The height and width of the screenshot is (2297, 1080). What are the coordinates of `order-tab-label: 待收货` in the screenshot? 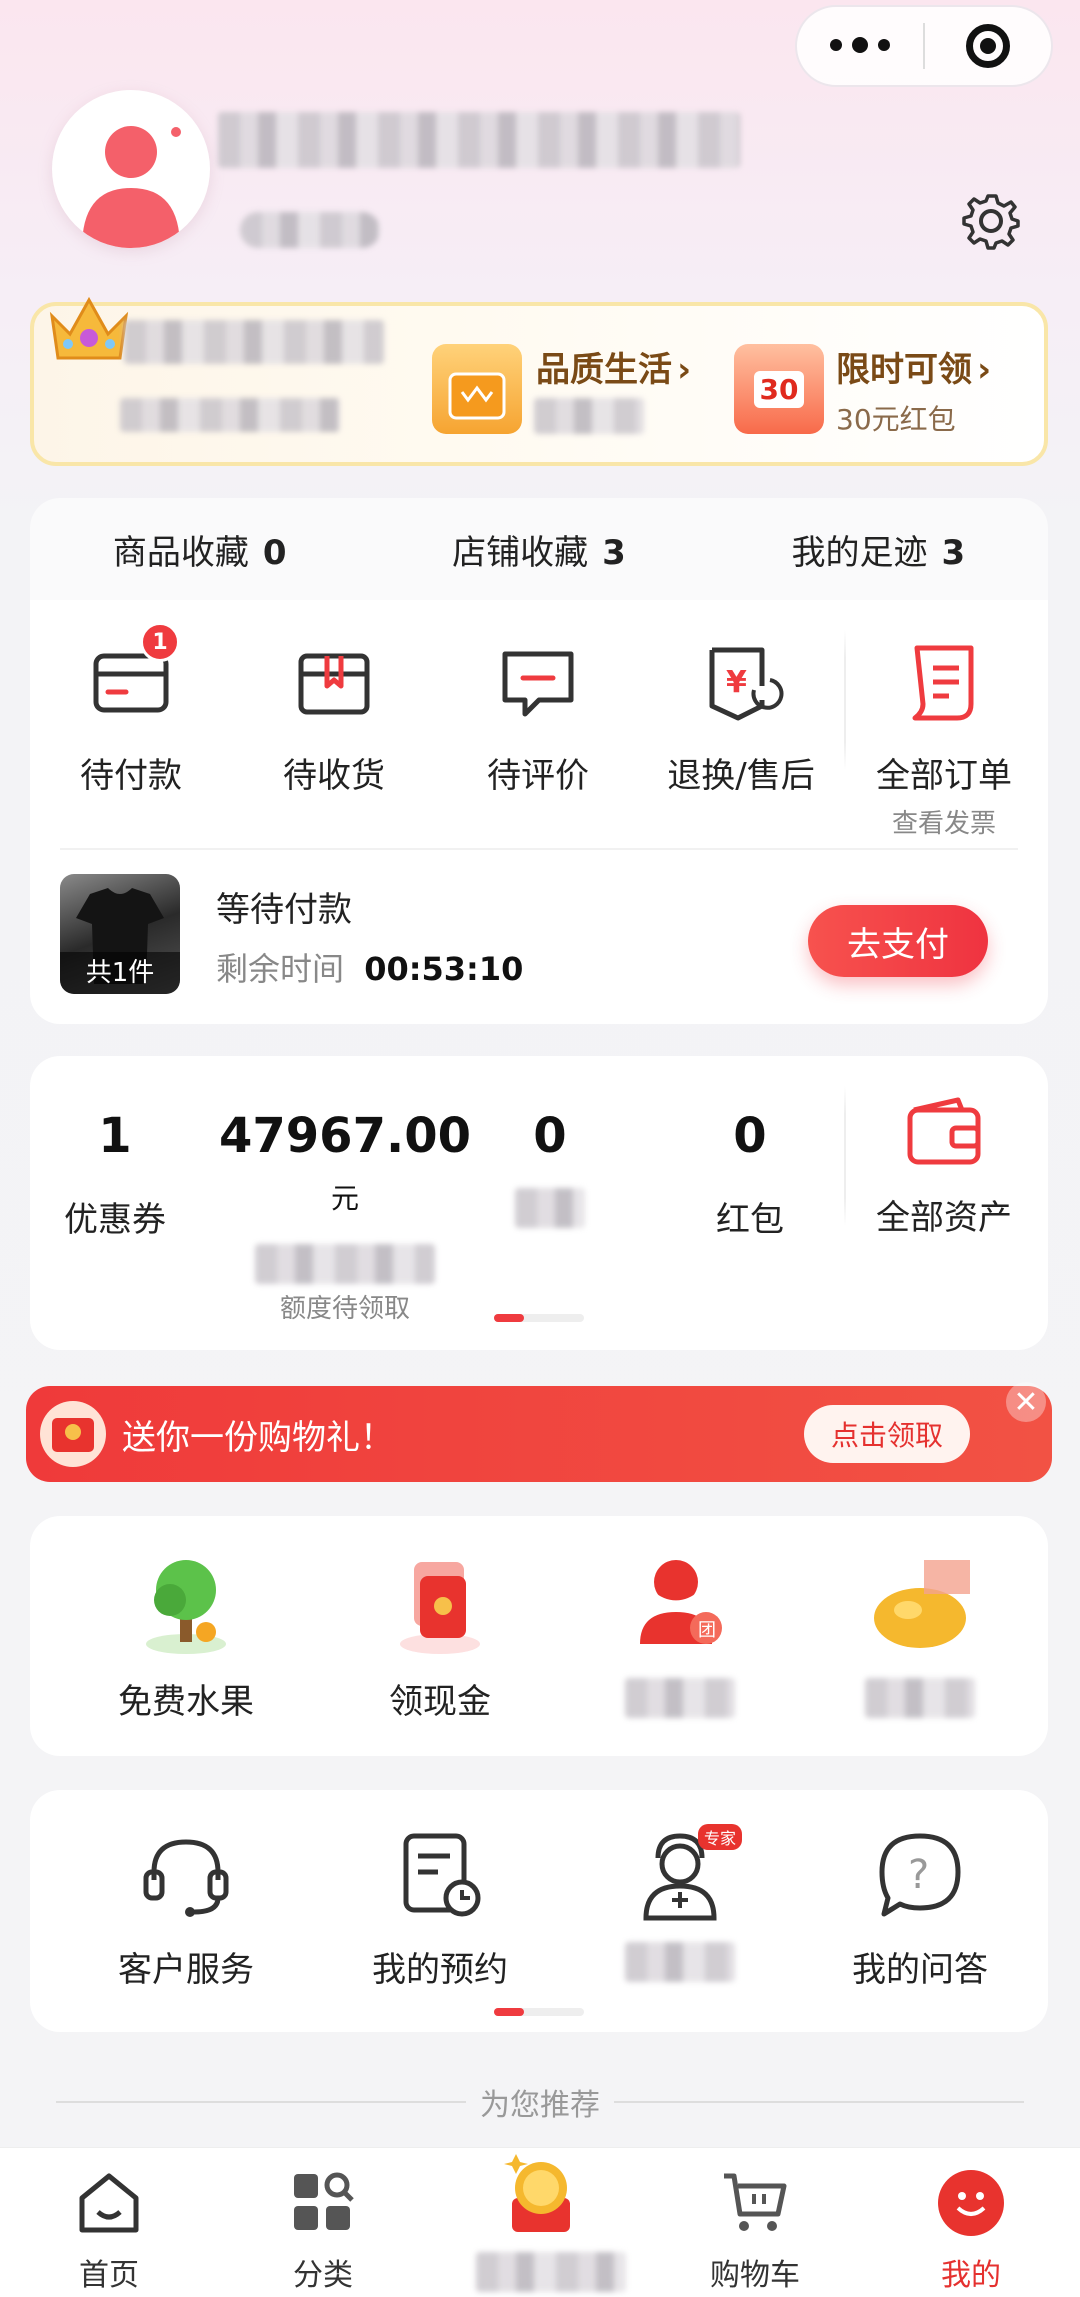 It's located at (334, 776).